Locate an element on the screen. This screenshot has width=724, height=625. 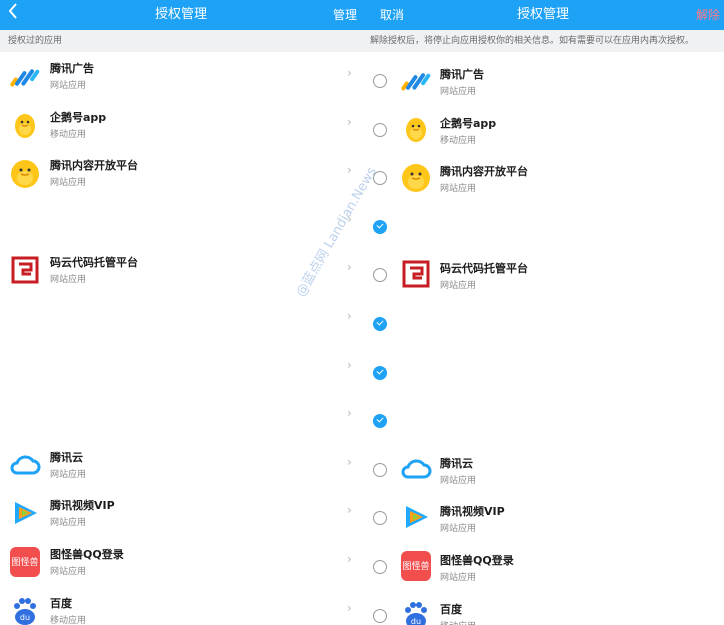
svg-text: 图怪兽 is located at coordinates (24, 562).